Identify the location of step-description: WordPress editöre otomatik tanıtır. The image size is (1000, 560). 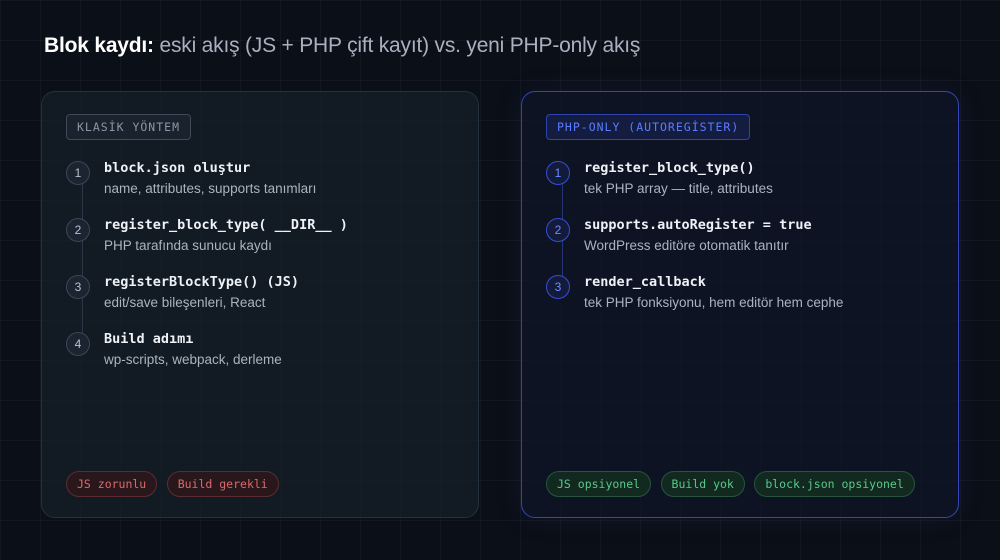
(686, 245).